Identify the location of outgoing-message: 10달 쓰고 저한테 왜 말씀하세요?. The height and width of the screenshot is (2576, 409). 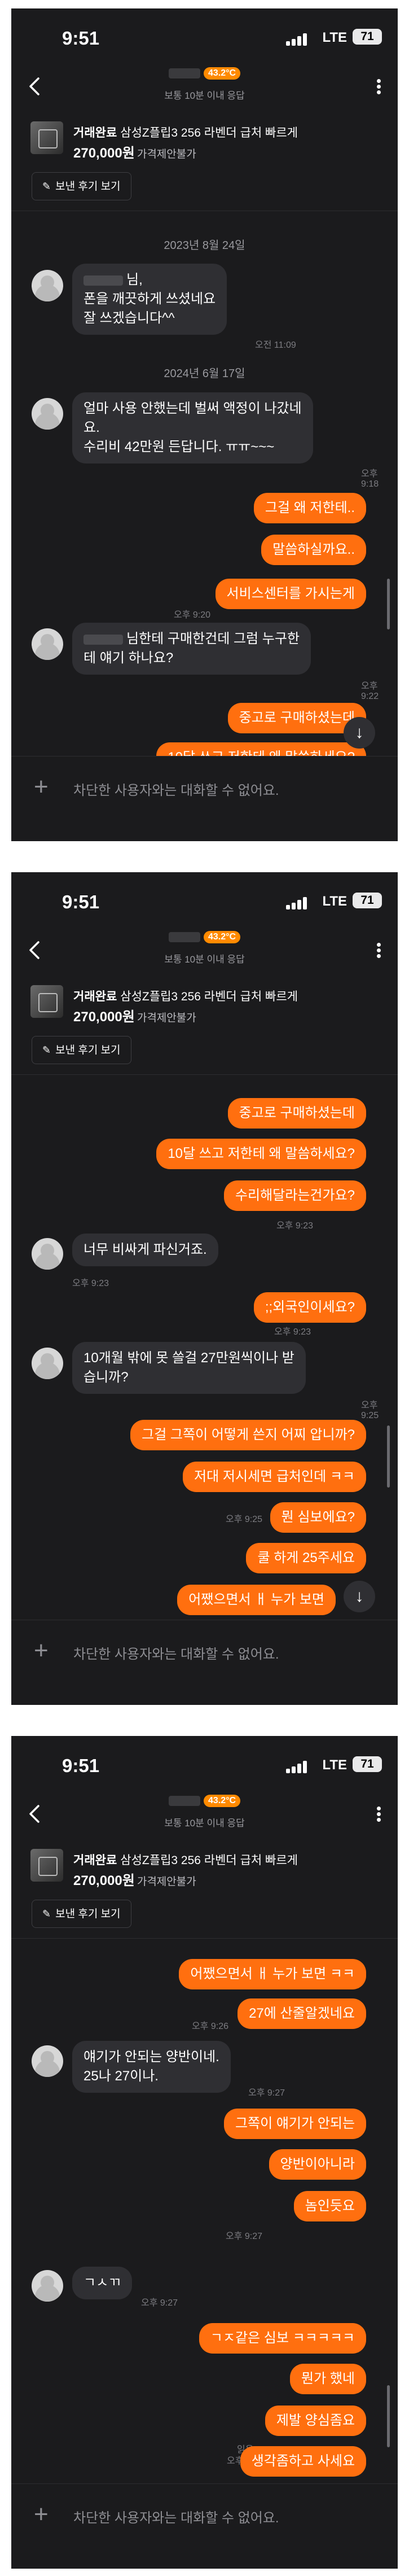
(261, 1154).